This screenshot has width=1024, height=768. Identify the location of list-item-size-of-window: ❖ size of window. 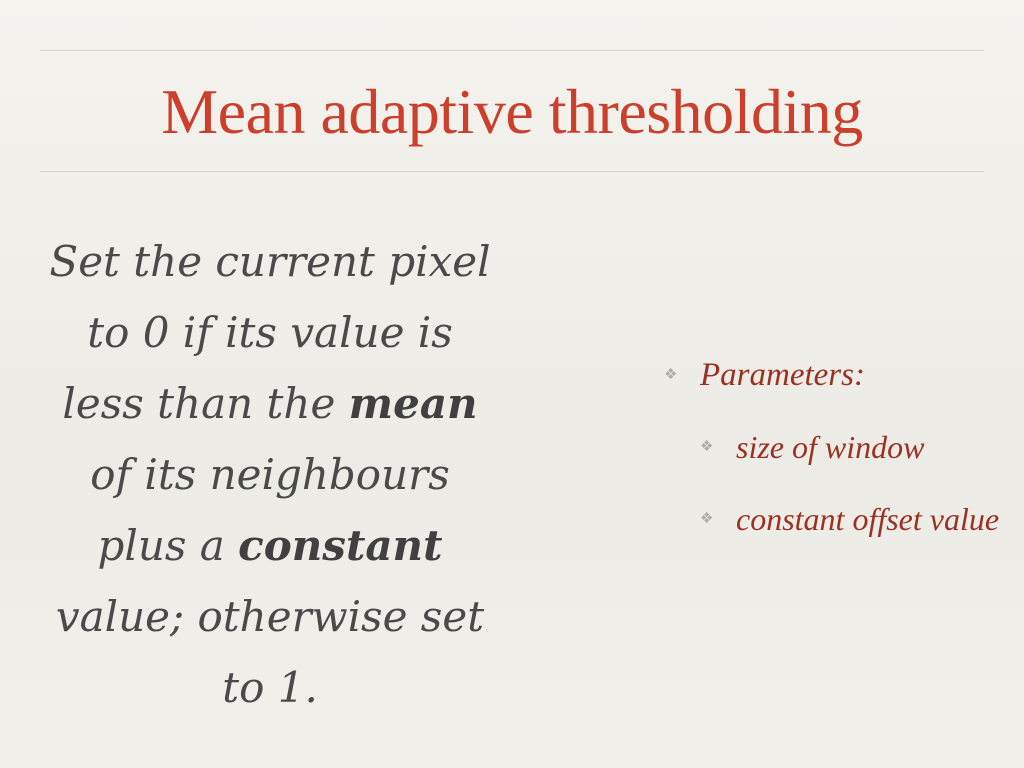
(832, 447).